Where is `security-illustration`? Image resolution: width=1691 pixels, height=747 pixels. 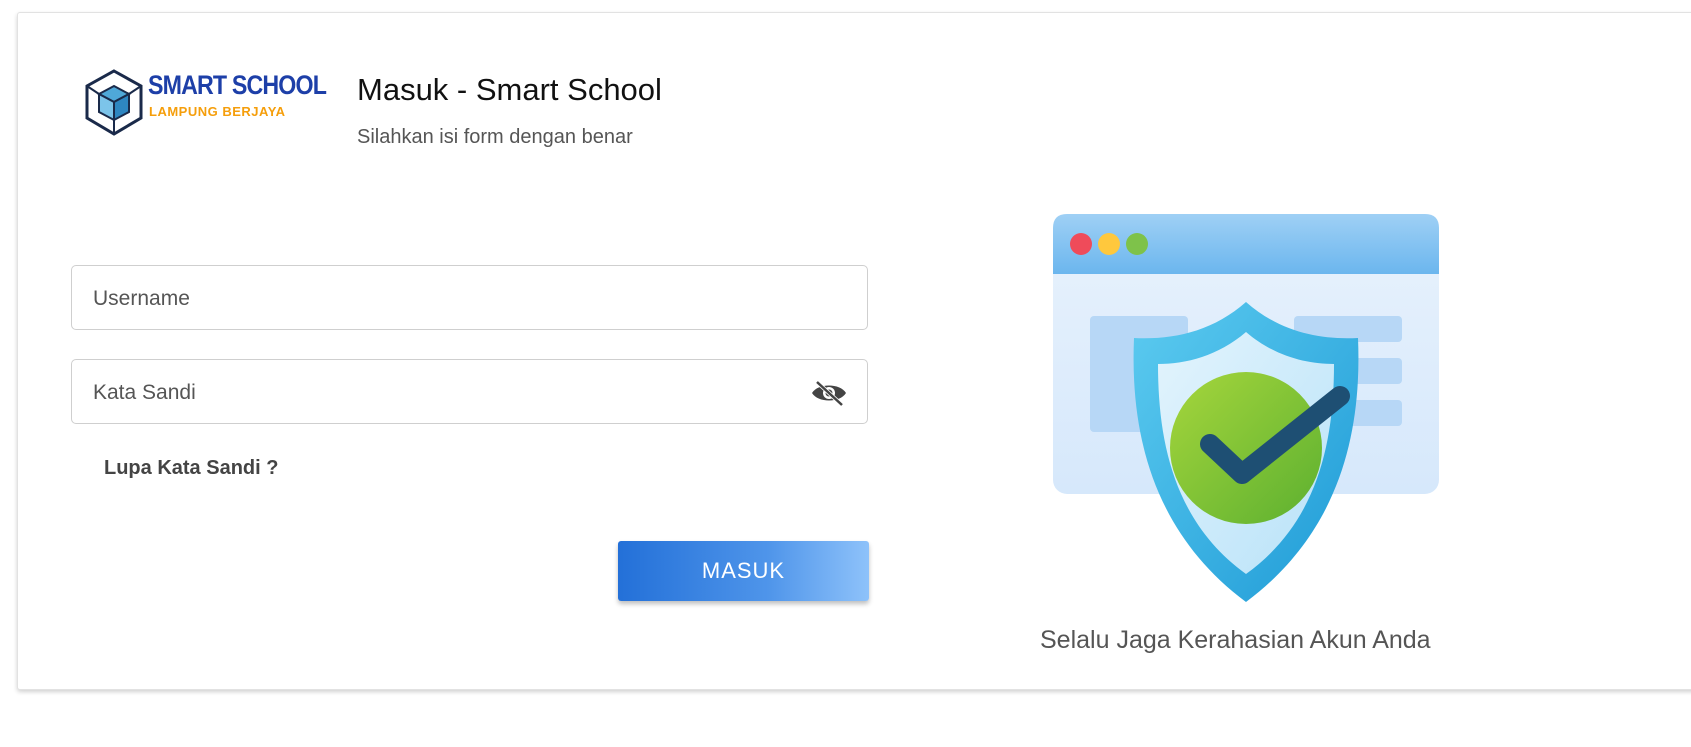
security-illustration is located at coordinates (1246, 412).